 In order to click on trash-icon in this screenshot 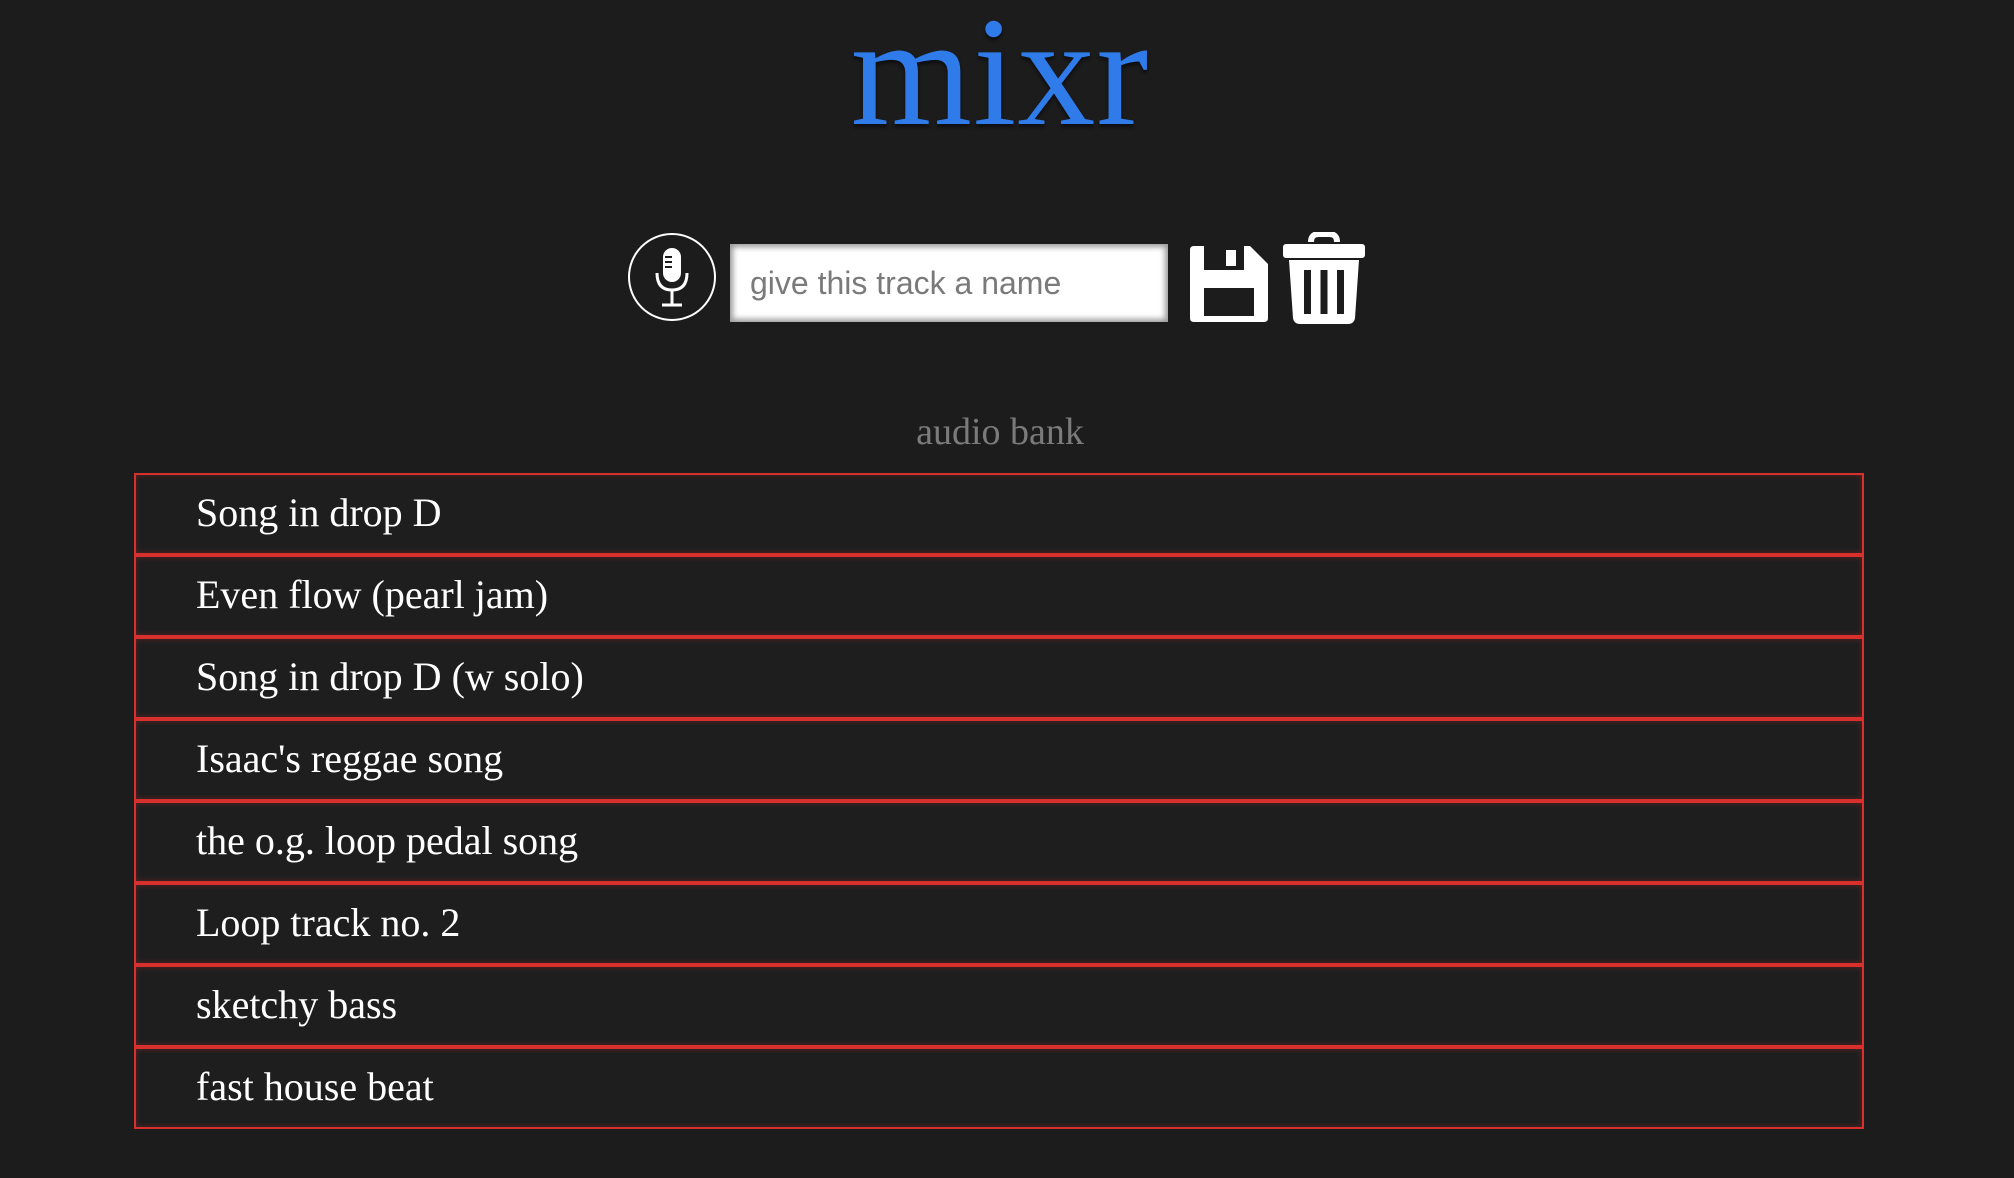, I will do `click(1324, 277)`.